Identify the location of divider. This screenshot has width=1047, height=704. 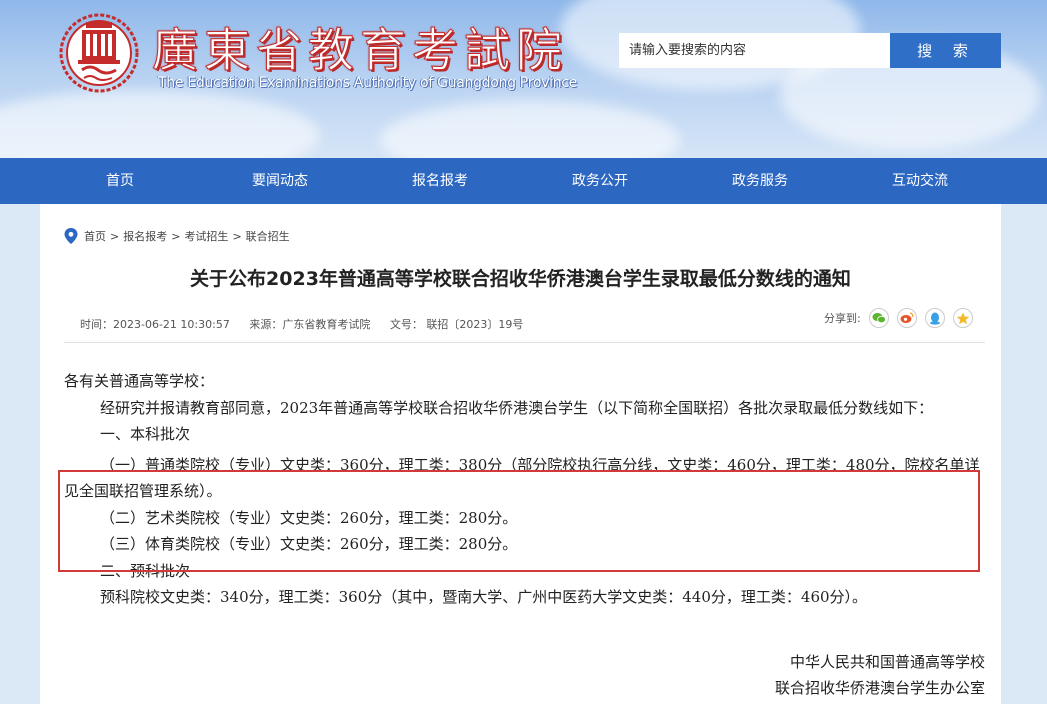
(524, 342).